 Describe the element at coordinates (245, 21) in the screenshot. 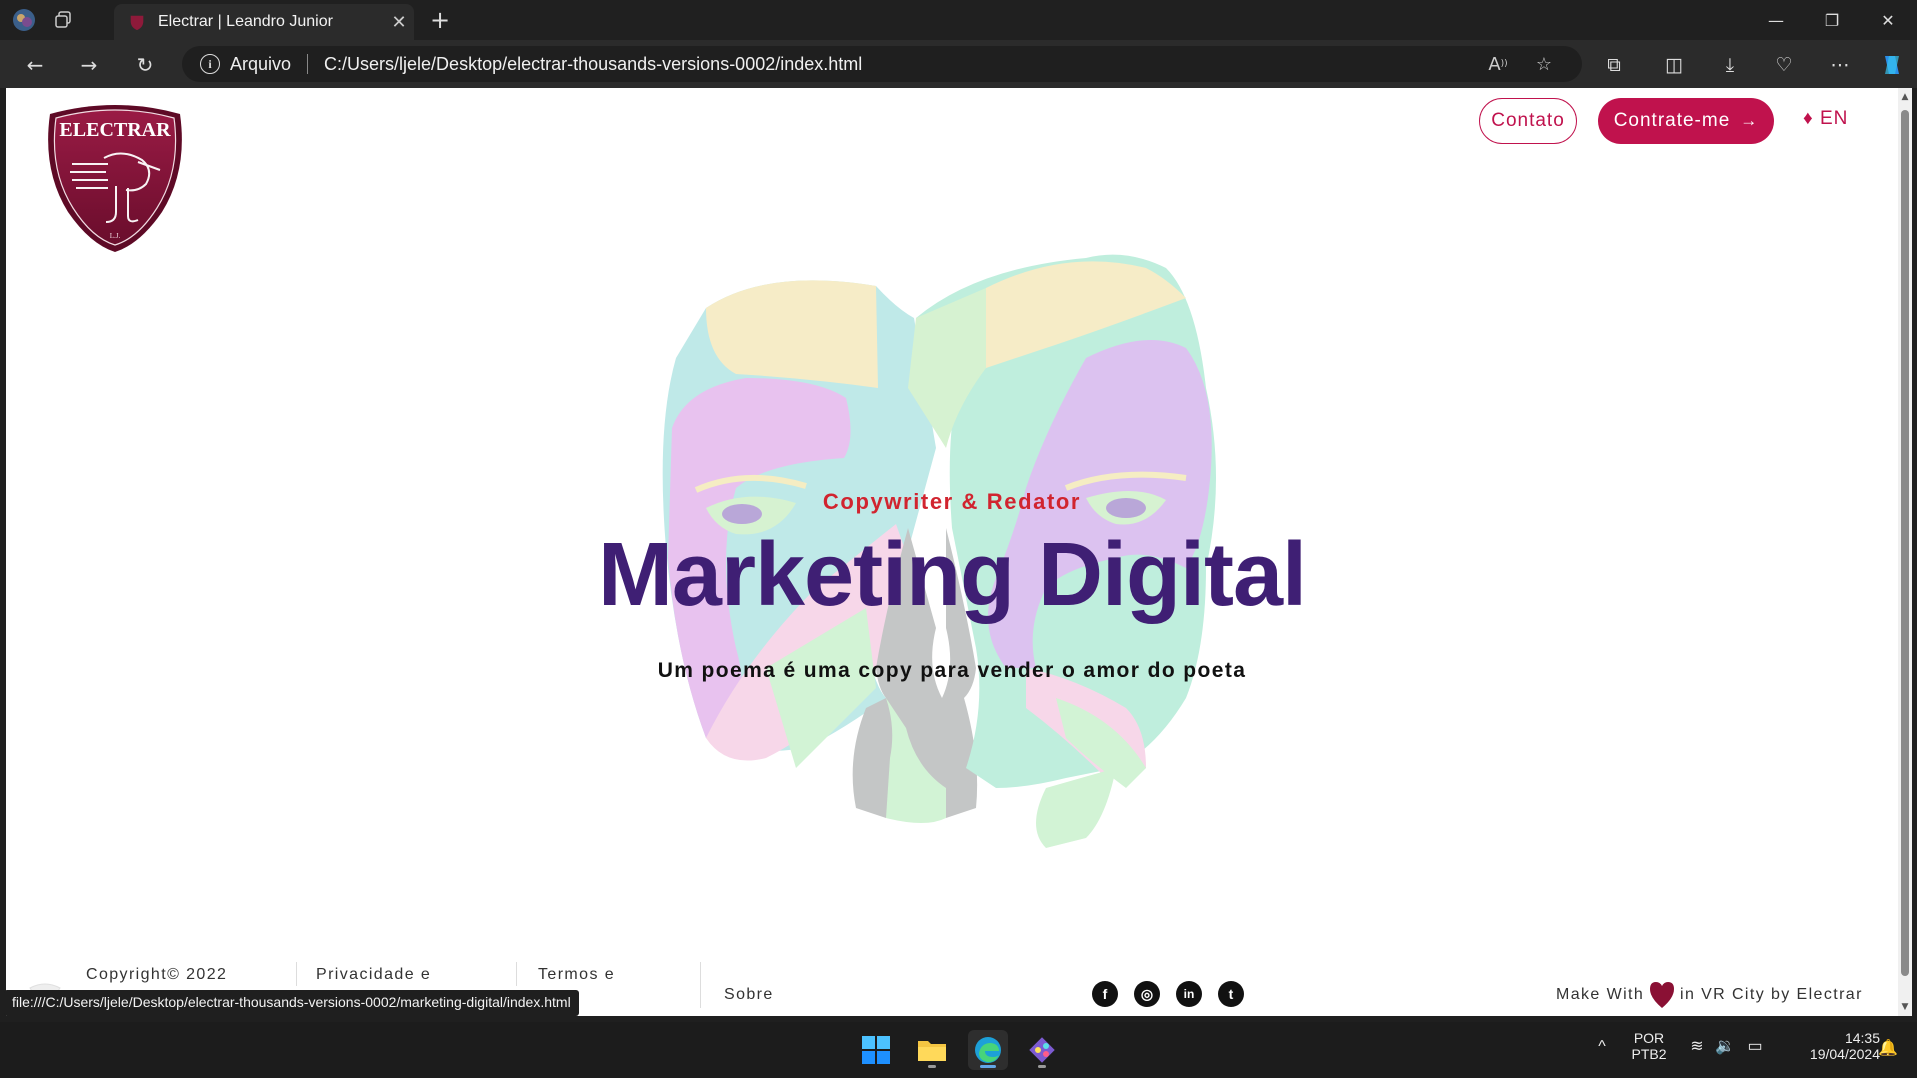

I see `tab-title: Electrar | Leandro Junior` at that location.